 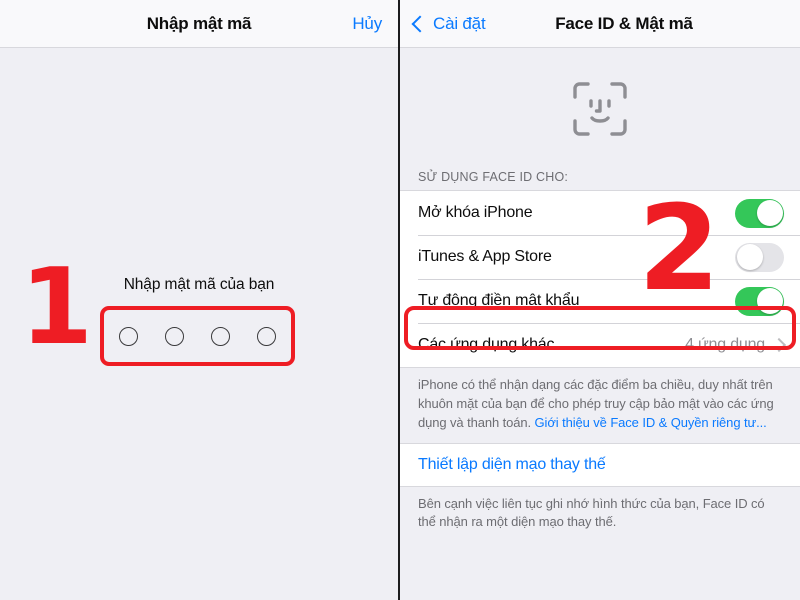 What do you see at coordinates (779, 345) in the screenshot?
I see `chevron-right-icon` at bounding box center [779, 345].